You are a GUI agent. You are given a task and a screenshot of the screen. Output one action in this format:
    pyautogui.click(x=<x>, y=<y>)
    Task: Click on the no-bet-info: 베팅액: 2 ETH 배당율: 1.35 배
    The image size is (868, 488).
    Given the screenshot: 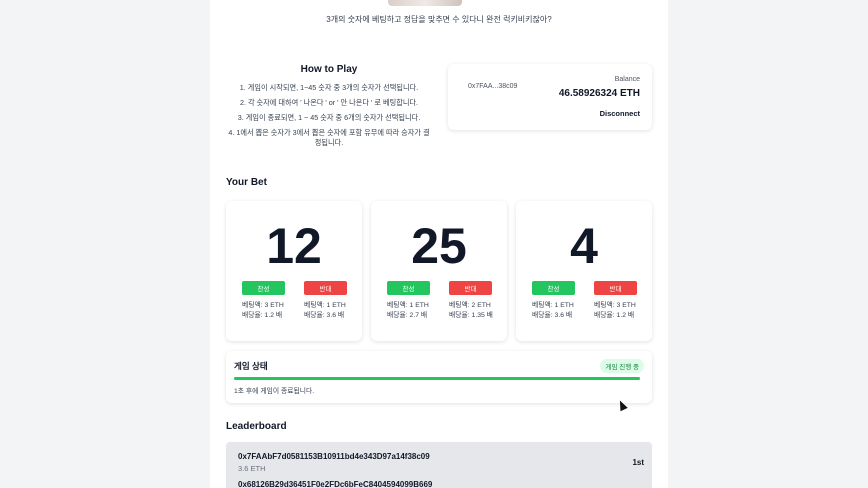 What is the action you would take?
    pyautogui.click(x=471, y=311)
    